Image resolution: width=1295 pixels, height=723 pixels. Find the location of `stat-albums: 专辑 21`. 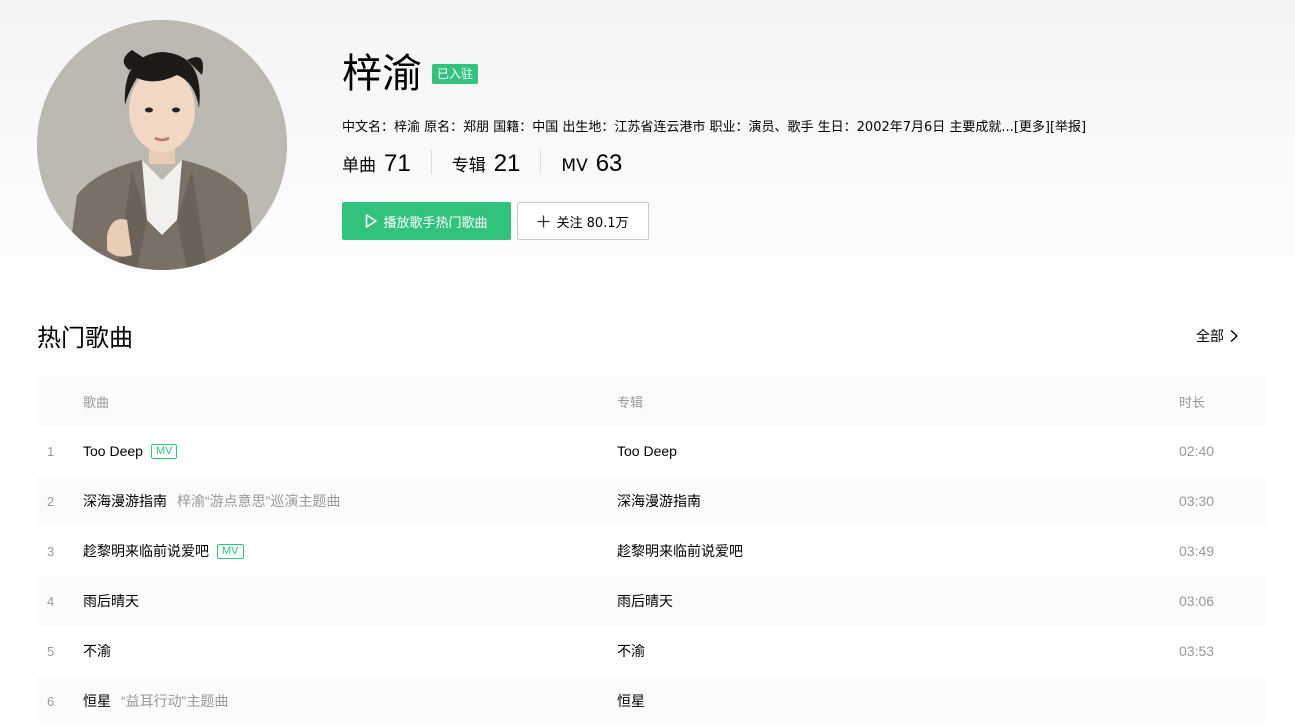

stat-albums: 专辑 21 is located at coordinates (485, 163).